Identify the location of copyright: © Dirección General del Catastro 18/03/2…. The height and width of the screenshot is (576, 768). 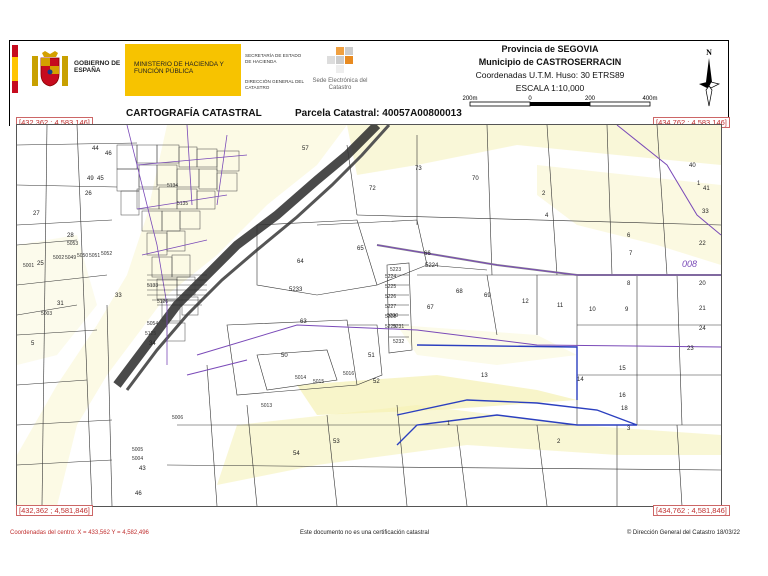
(683, 533).